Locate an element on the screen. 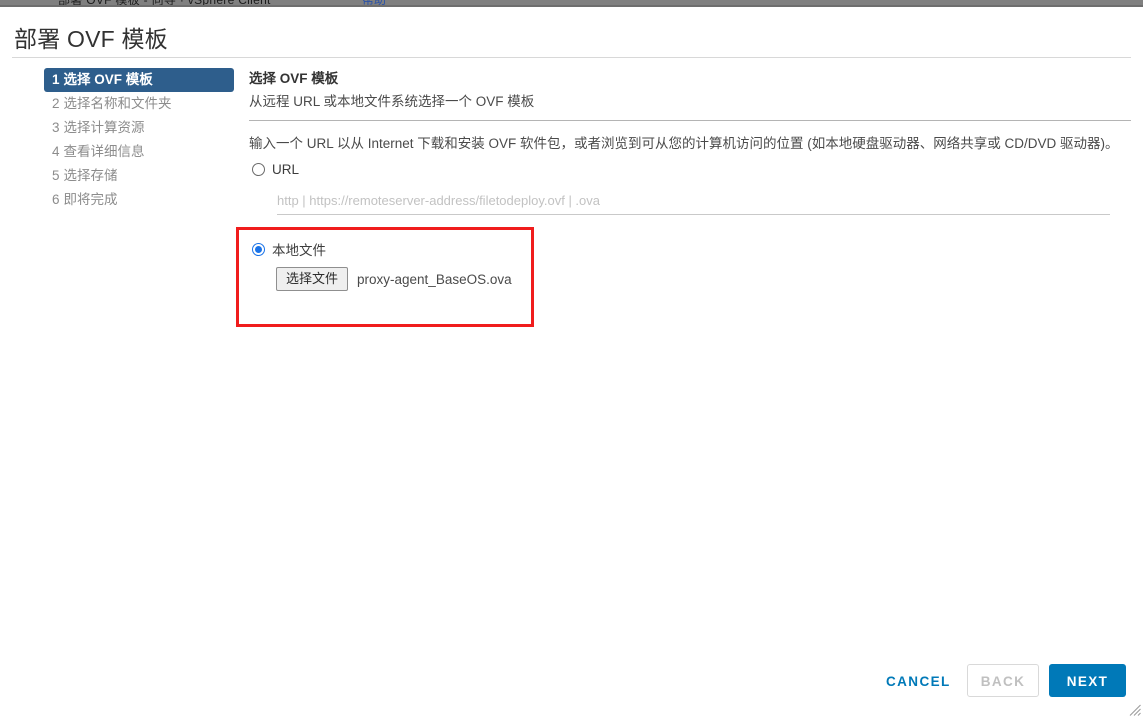 The image size is (1143, 718). pane-heading: 选择 OVF 模板 is located at coordinates (294, 78).